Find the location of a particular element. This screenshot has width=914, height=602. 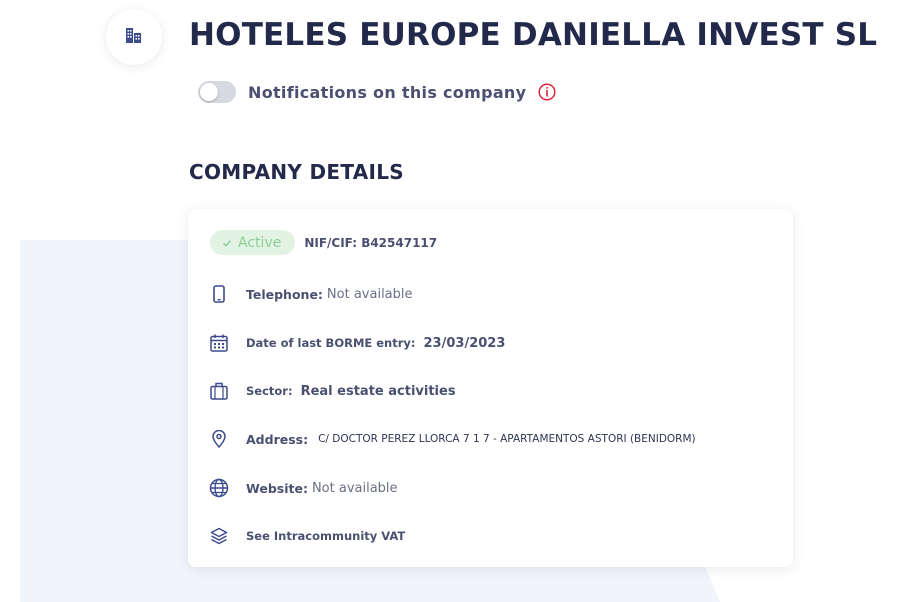

company-logo is located at coordinates (134, 37).